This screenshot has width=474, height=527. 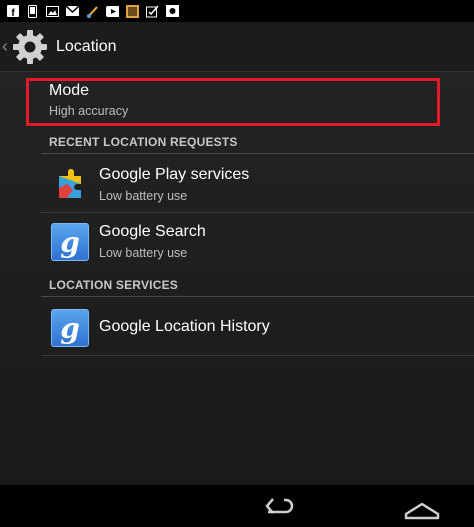 What do you see at coordinates (152, 11) in the screenshot?
I see `checklist-icon` at bounding box center [152, 11].